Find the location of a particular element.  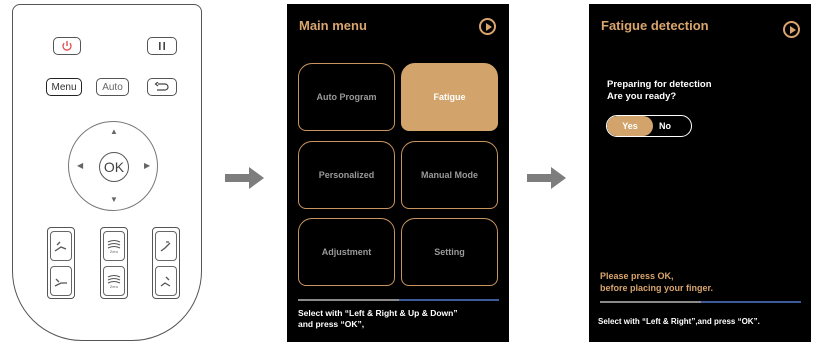

prompt-line-1: Preparing for detection is located at coordinates (659, 84).